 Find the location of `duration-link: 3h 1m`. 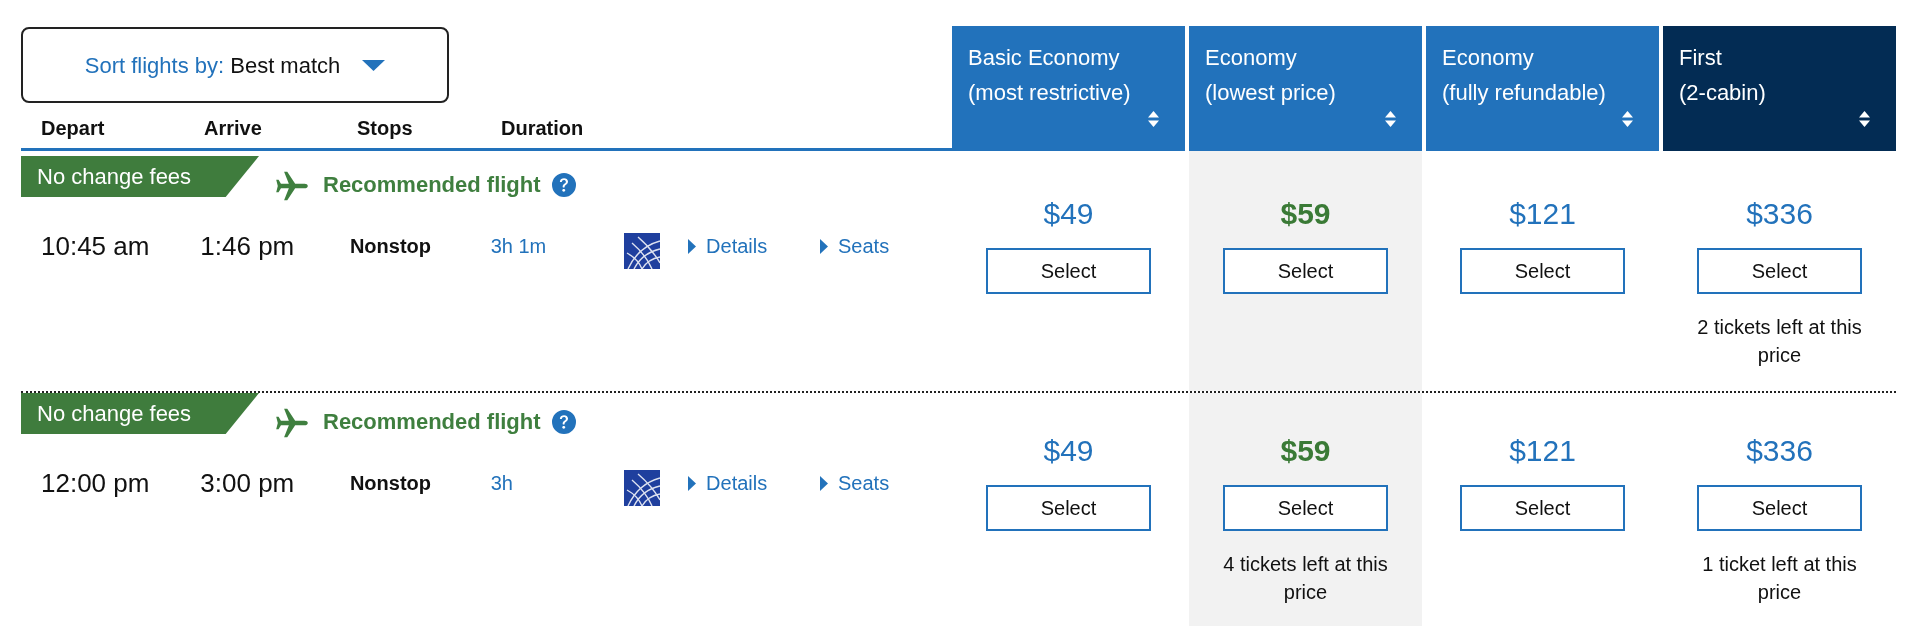

duration-link: 3h 1m is located at coordinates (518, 246).